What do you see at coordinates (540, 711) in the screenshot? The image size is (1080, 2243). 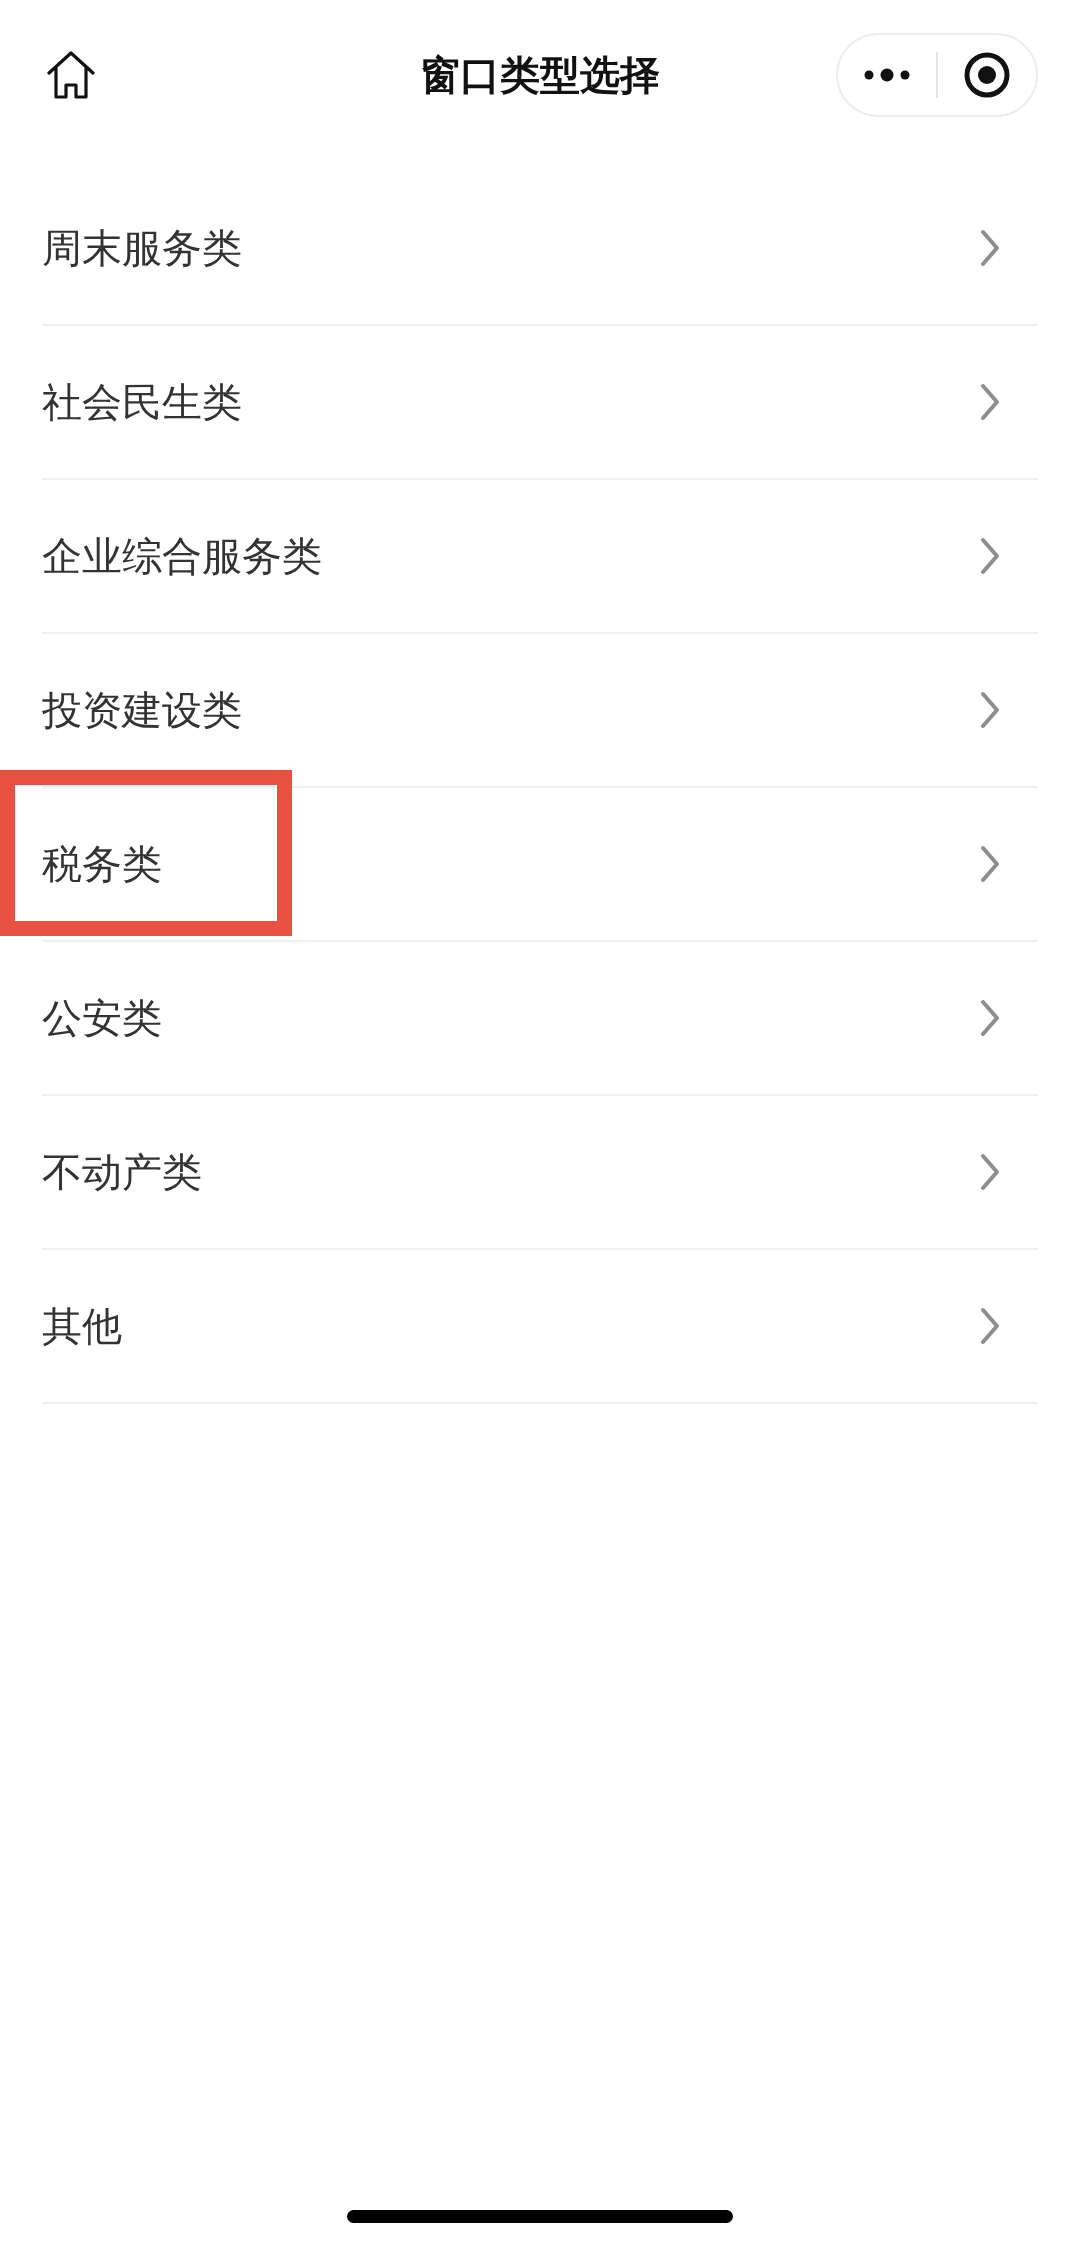 I see `category-item: 投资建设类` at bounding box center [540, 711].